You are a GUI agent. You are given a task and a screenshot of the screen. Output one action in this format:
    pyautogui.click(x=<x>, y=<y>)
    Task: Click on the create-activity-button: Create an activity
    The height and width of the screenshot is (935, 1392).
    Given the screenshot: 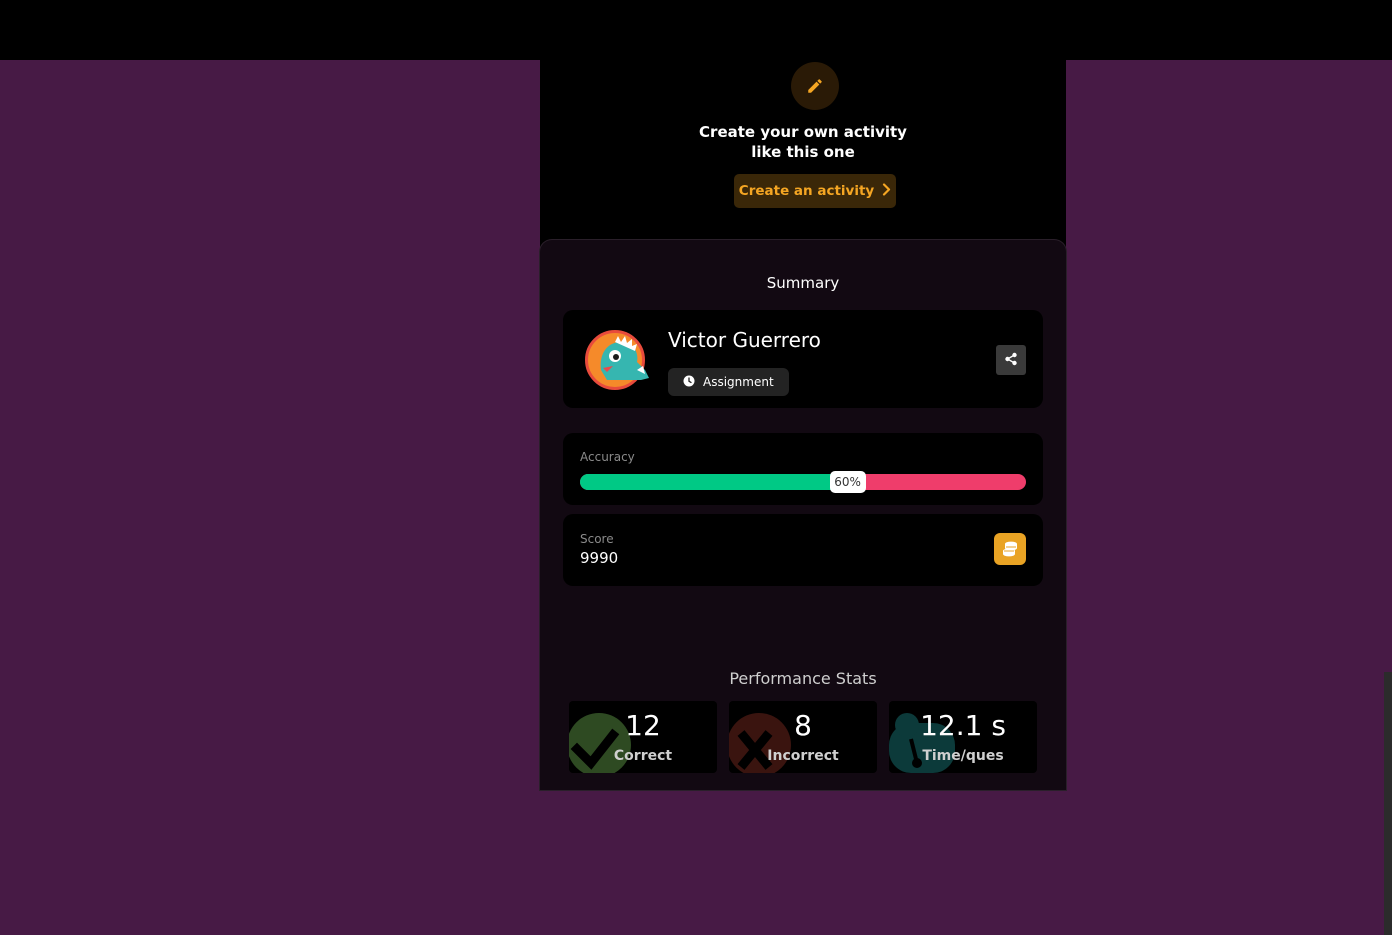 What is the action you would take?
    pyautogui.click(x=815, y=191)
    